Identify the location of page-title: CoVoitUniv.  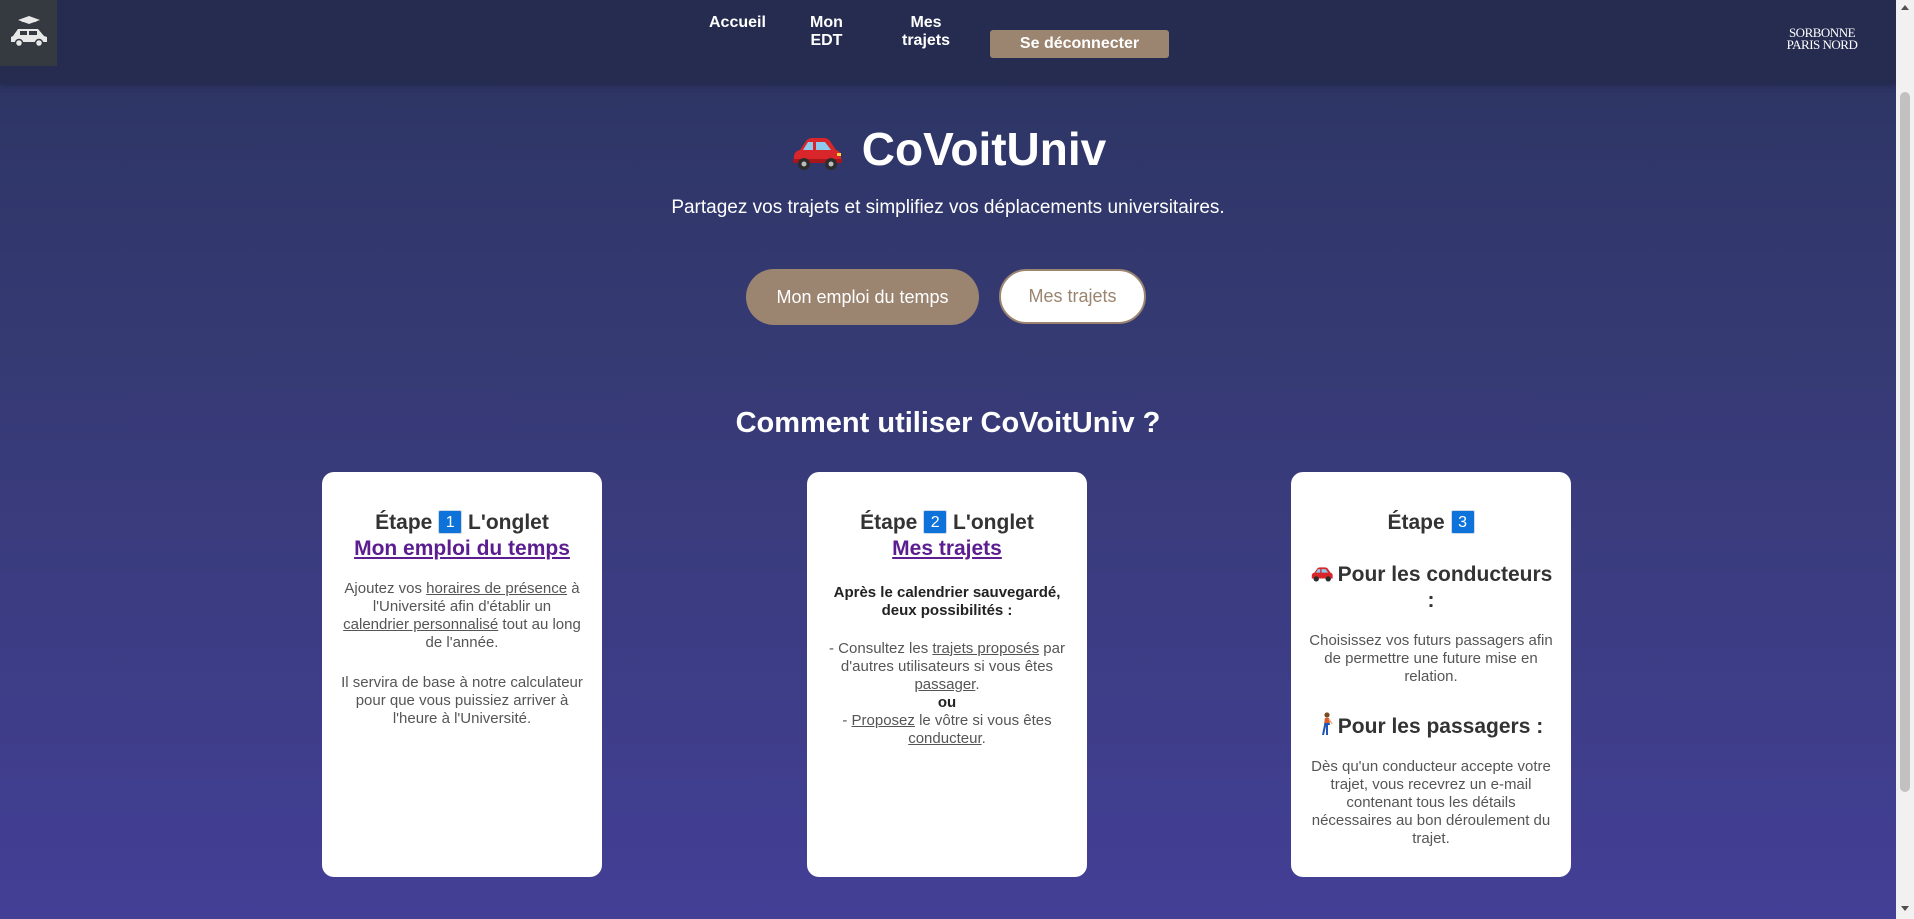
(948, 149).